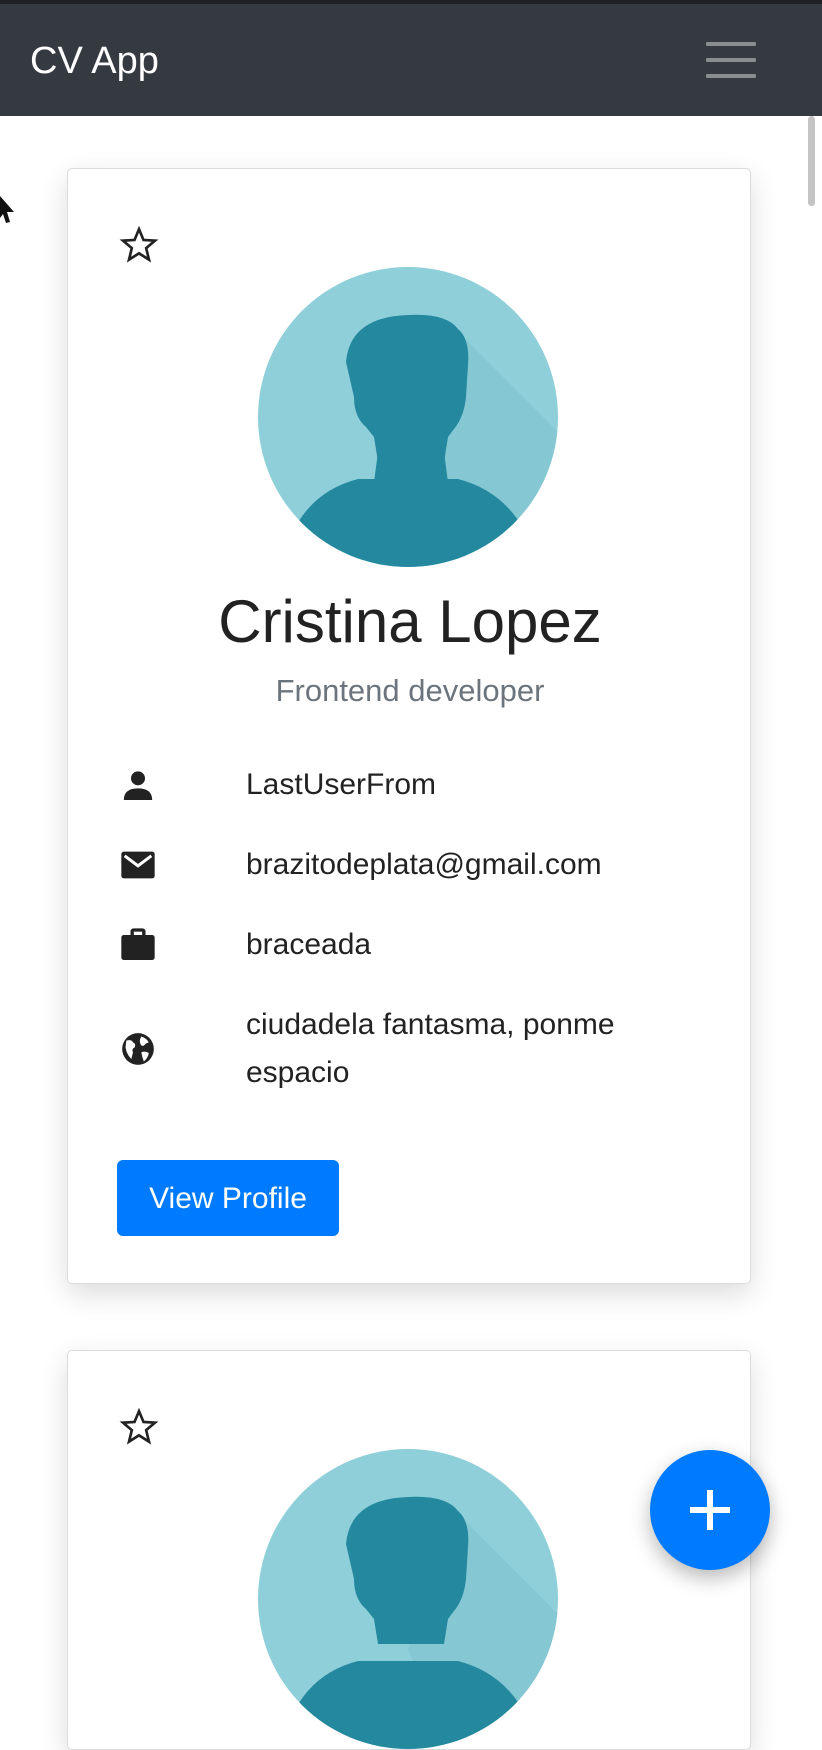 Image resolution: width=822 pixels, height=1750 pixels. What do you see at coordinates (138, 785) in the screenshot?
I see `person-icon` at bounding box center [138, 785].